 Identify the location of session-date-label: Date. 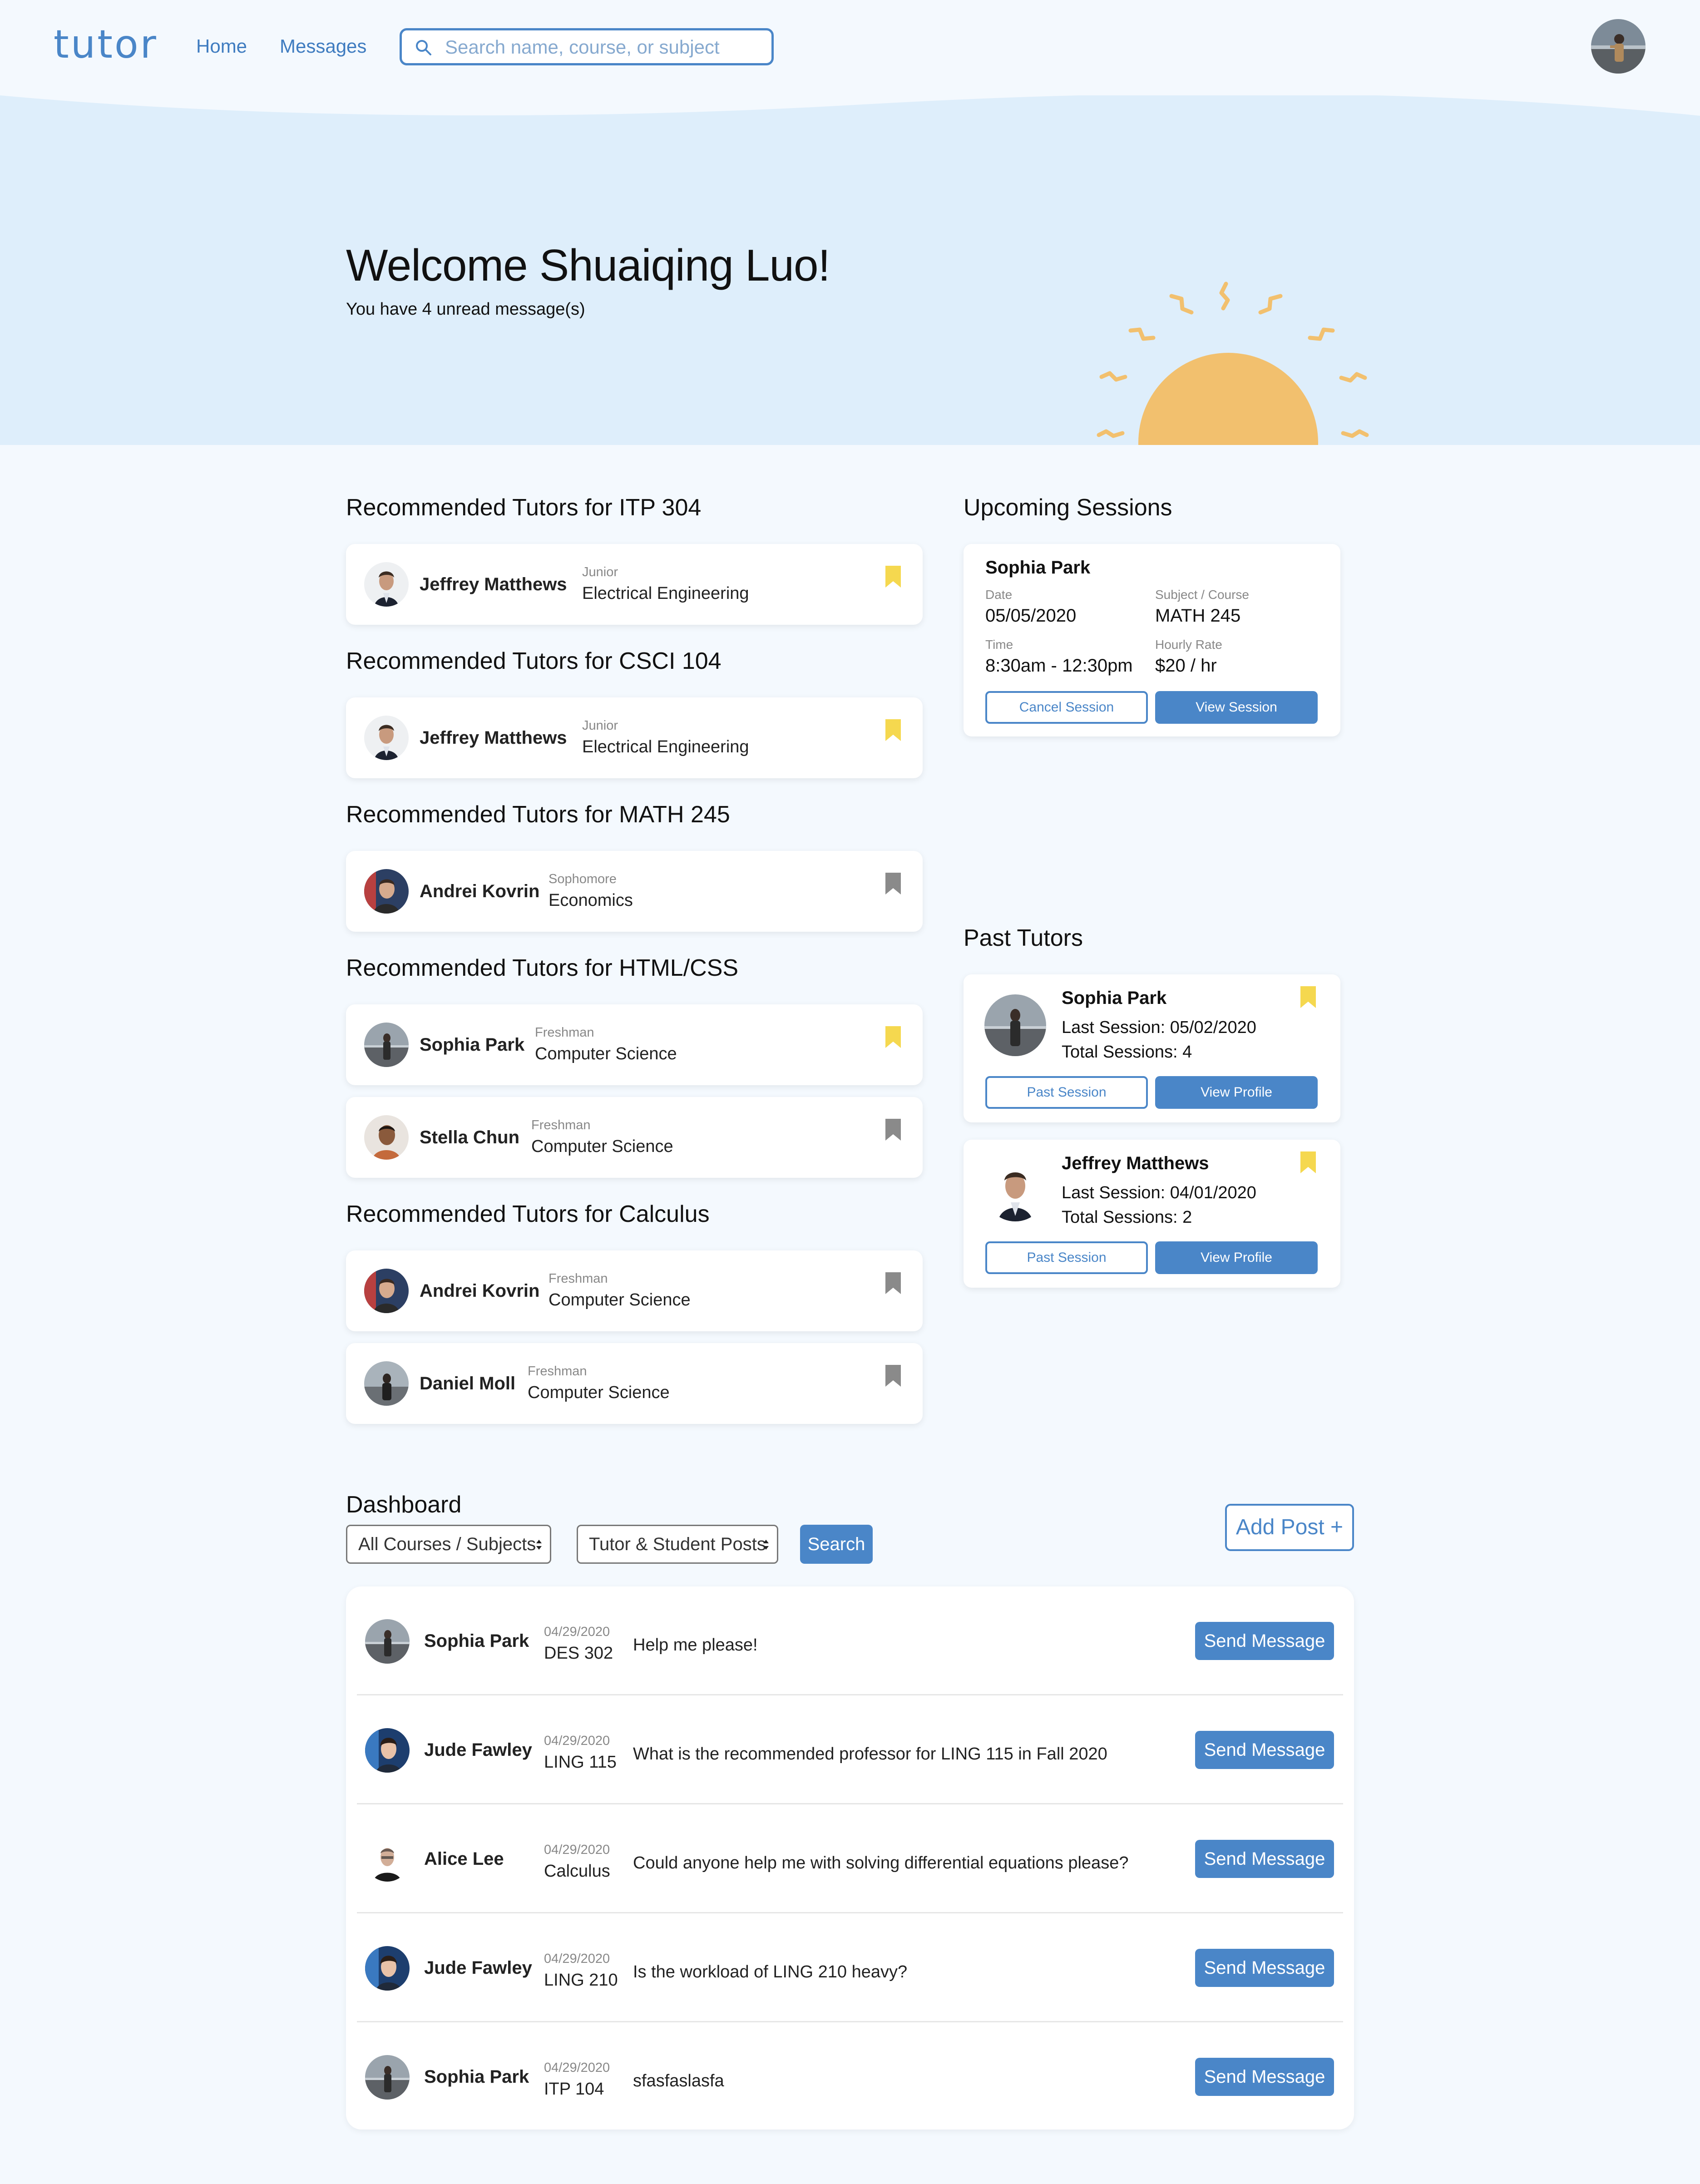
(999, 595).